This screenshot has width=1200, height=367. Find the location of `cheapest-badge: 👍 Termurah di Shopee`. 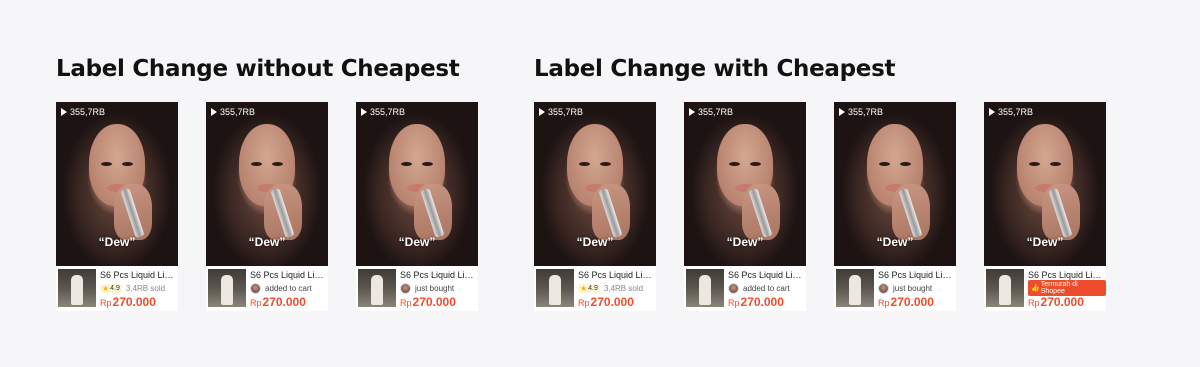

cheapest-badge: 👍 Termurah di Shopee is located at coordinates (1067, 288).